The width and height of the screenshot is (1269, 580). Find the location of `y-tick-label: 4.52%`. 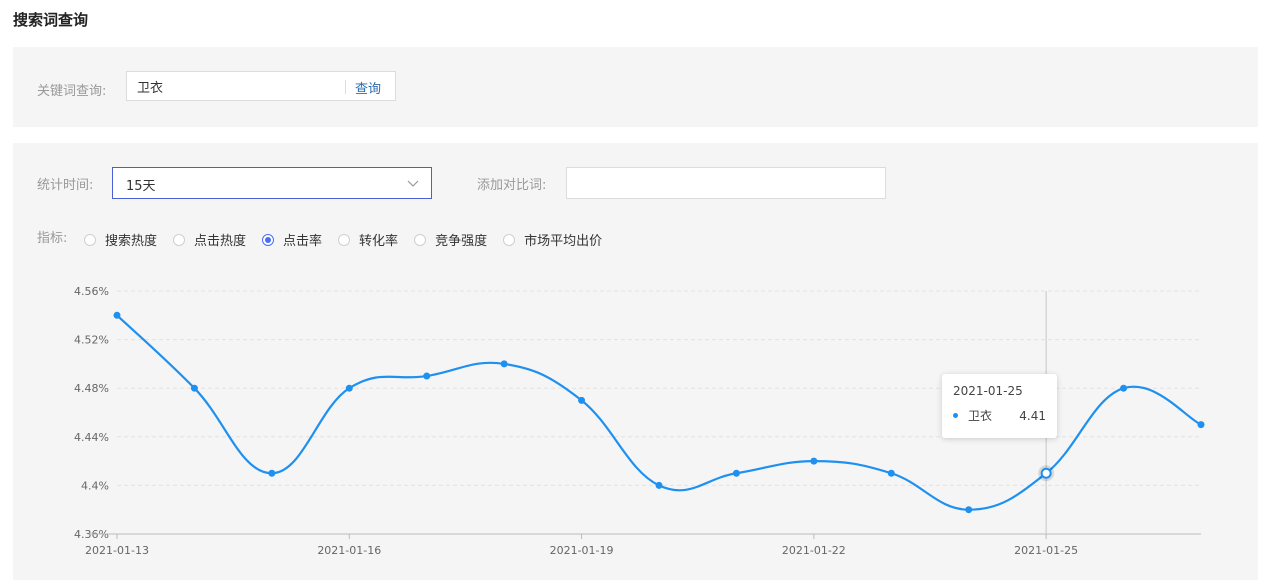

y-tick-label: 4.52% is located at coordinates (91, 340).